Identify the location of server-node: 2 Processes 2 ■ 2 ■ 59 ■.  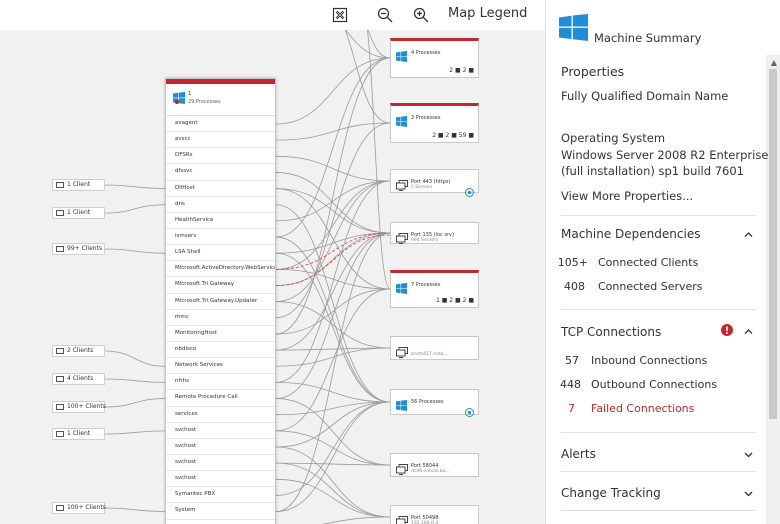
(434, 123).